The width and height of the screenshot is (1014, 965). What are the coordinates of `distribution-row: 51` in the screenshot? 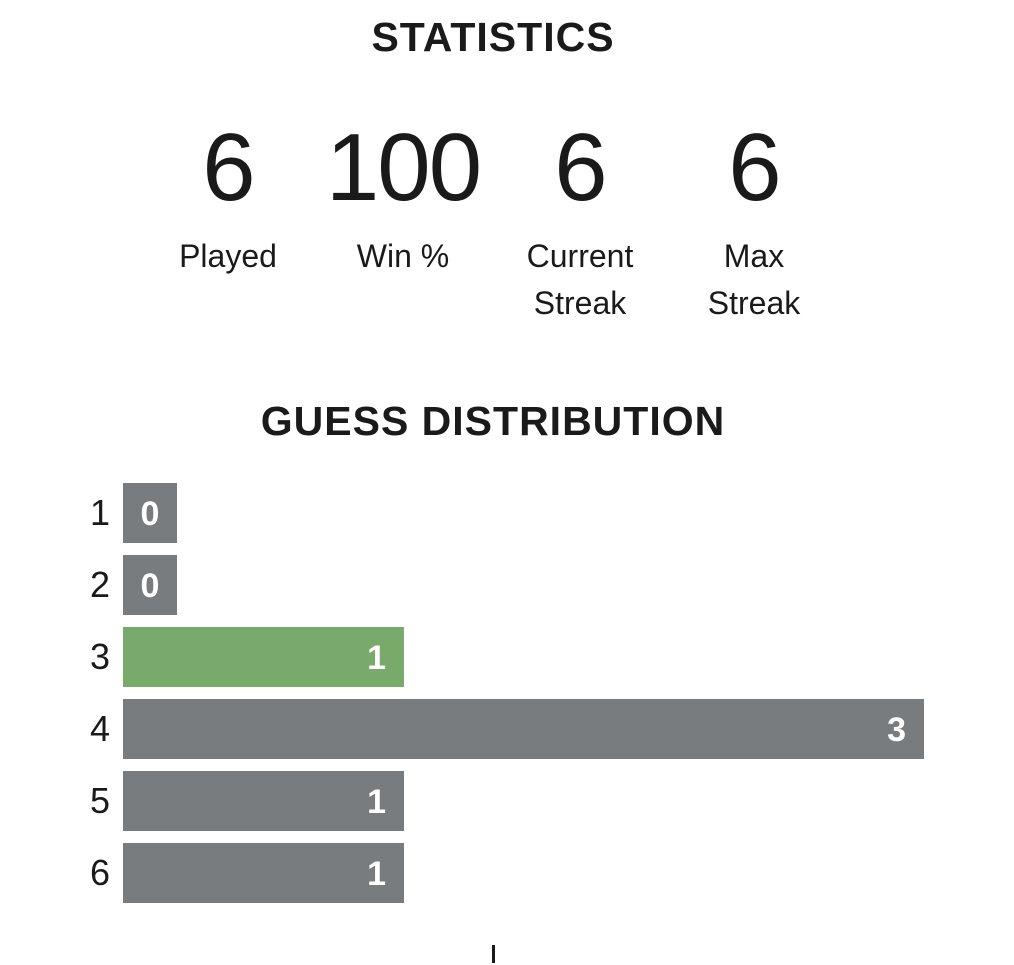 It's located at (530, 801).